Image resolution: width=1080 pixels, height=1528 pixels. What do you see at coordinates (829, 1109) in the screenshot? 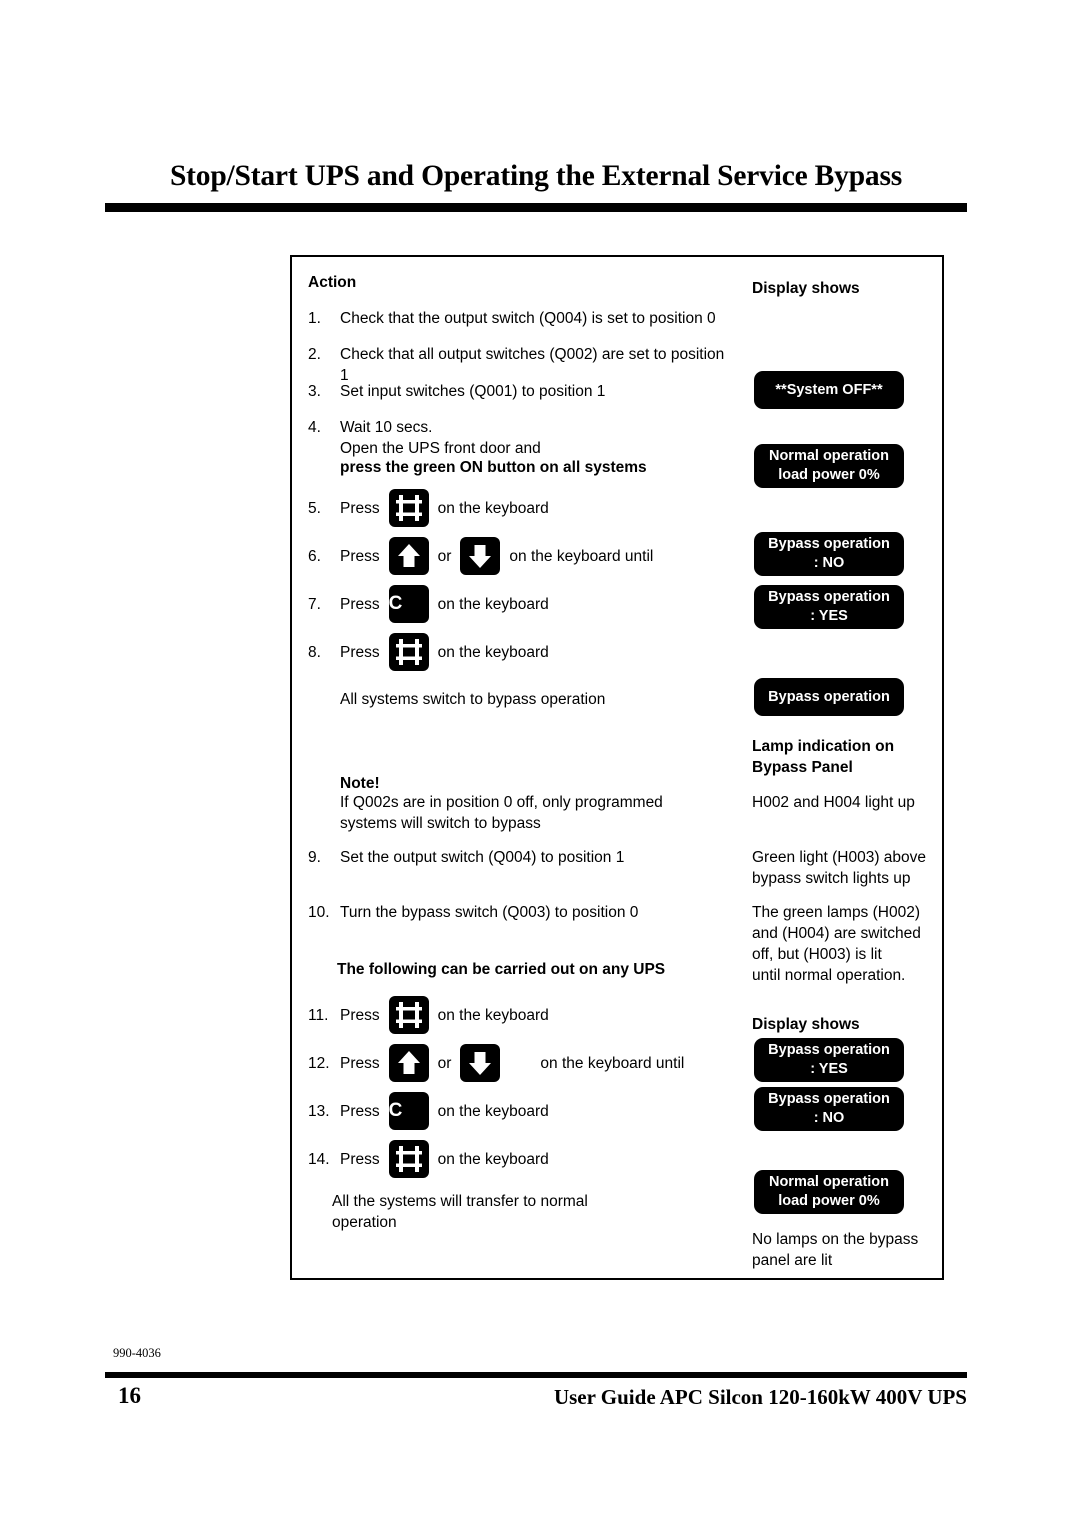
I see `display-box-bypass-no-2: Bypass operation : NO` at bounding box center [829, 1109].